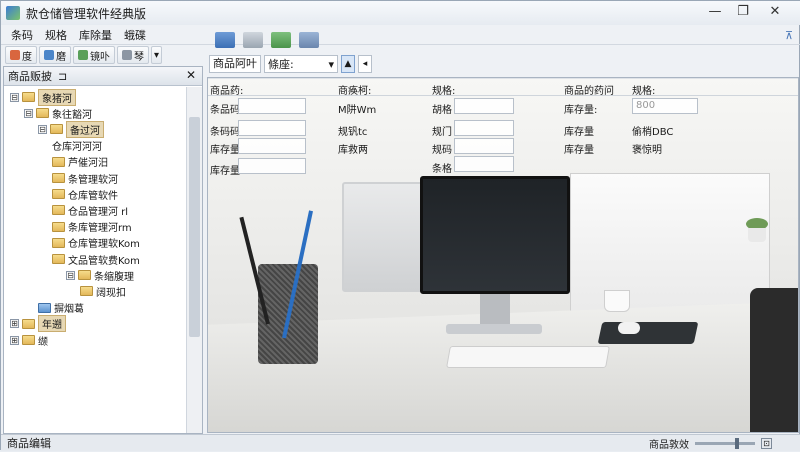 The width and height of the screenshot is (800, 452). What do you see at coordinates (30, 76) in the screenshot?
I see `panel-title: 商品贩披` at bounding box center [30, 76].